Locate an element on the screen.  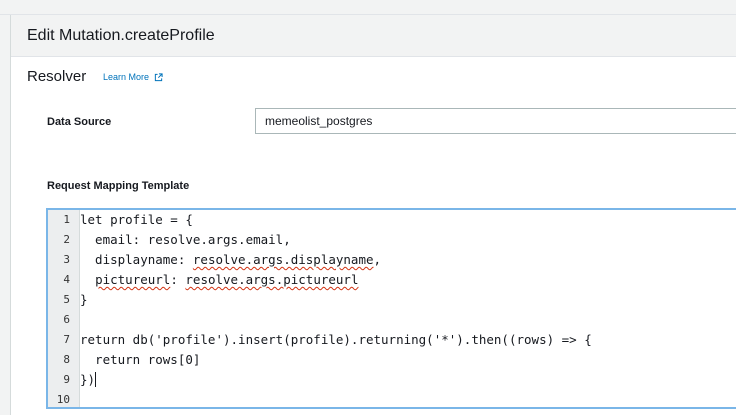
line-number: 9 is located at coordinates (66, 379).